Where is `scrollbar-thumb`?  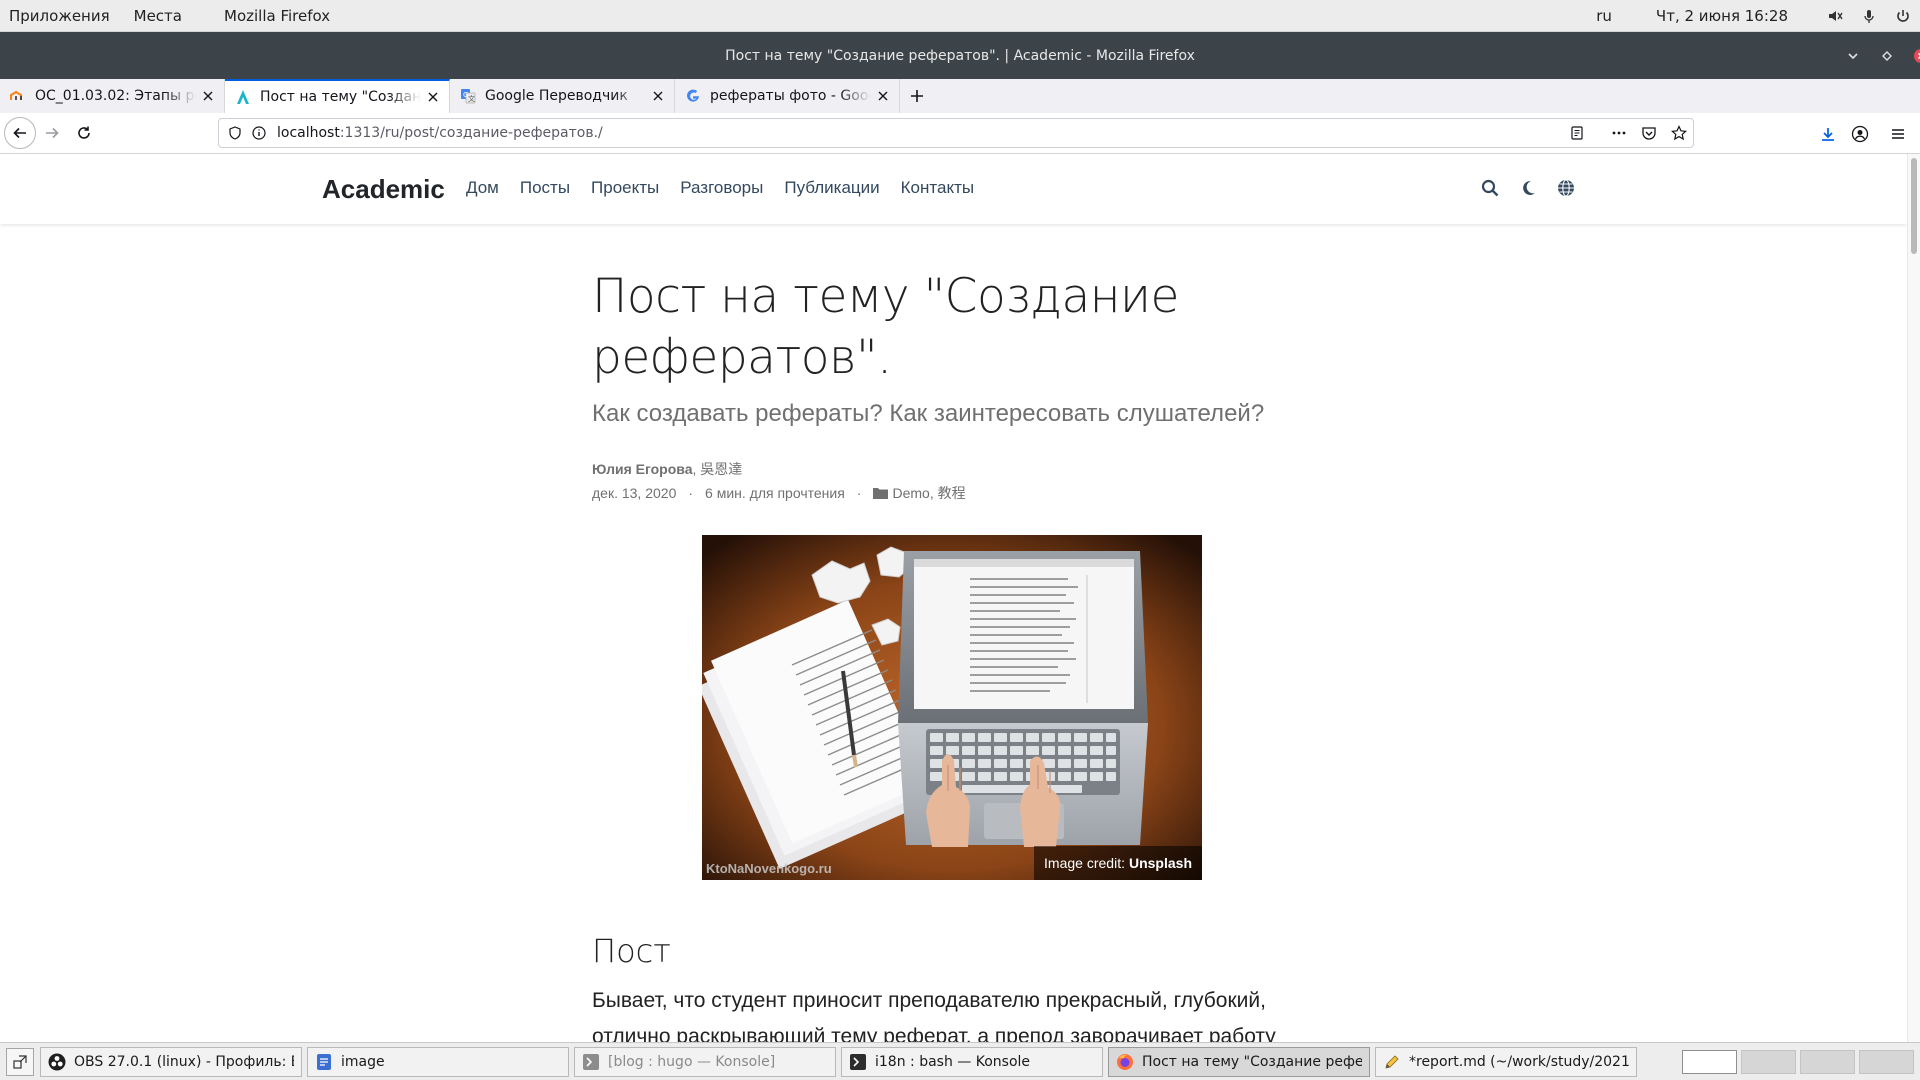 scrollbar-thumb is located at coordinates (1914, 206).